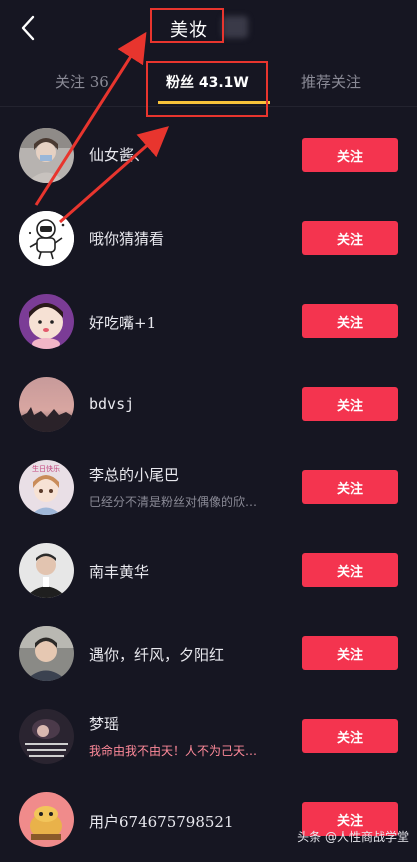  What do you see at coordinates (353, 837) in the screenshot?
I see `watermark: 头条 @人性商战学堂` at bounding box center [353, 837].